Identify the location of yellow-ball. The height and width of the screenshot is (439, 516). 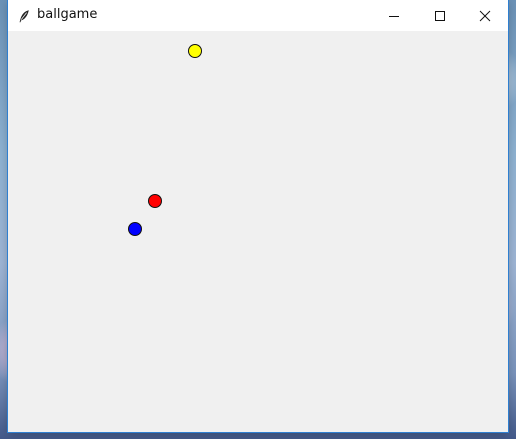
(195, 51).